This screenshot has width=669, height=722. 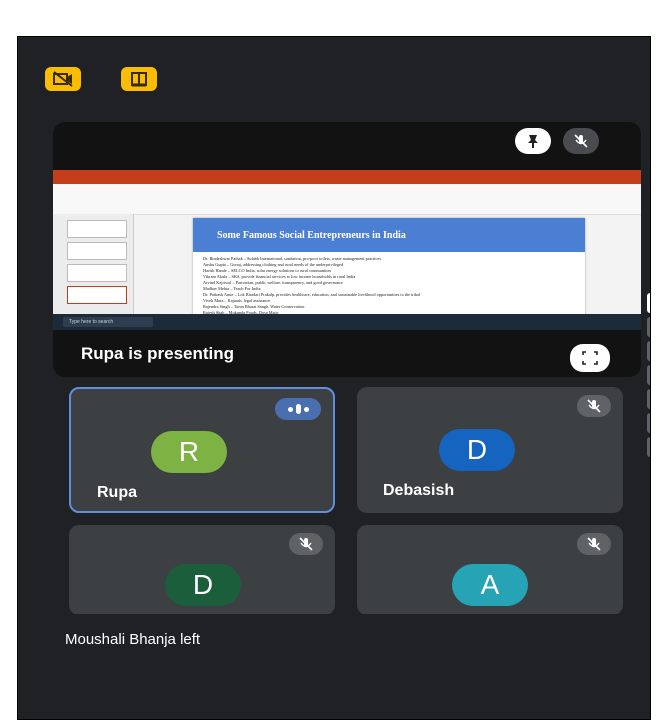 I want to click on avatar: A, so click(x=490, y=585).